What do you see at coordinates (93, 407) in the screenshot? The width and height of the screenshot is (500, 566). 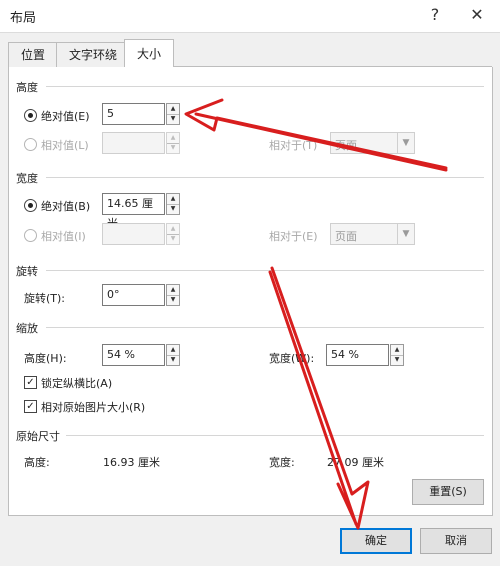 I see `relative-original-label: 相对原始图片大小(R)` at bounding box center [93, 407].